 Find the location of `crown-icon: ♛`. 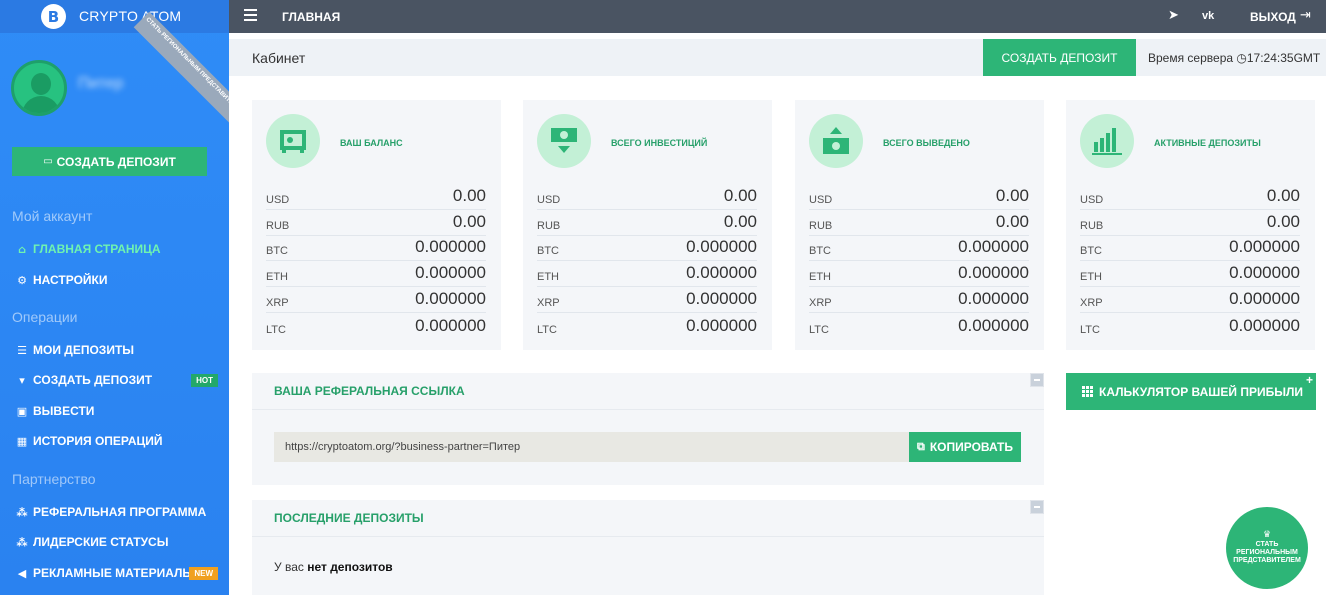

crown-icon: ♛ is located at coordinates (1267, 535).